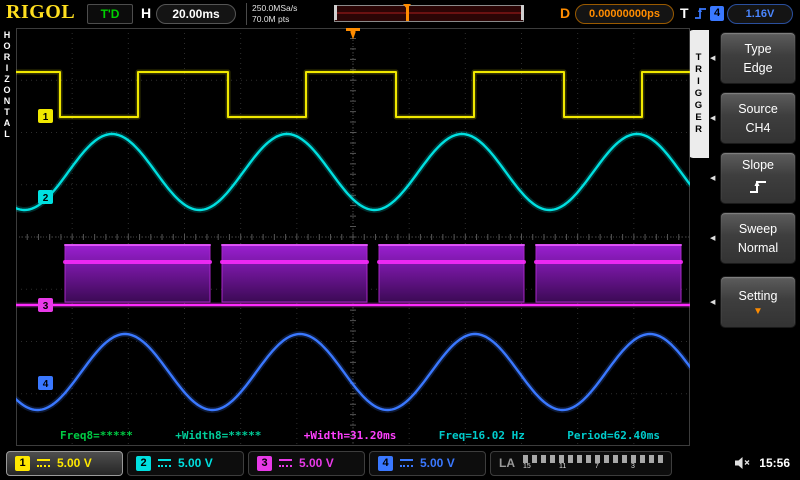 The height and width of the screenshot is (480, 800). Describe the element at coordinates (522, 12) in the screenshot. I see `memory-bar-right-cap` at that location.